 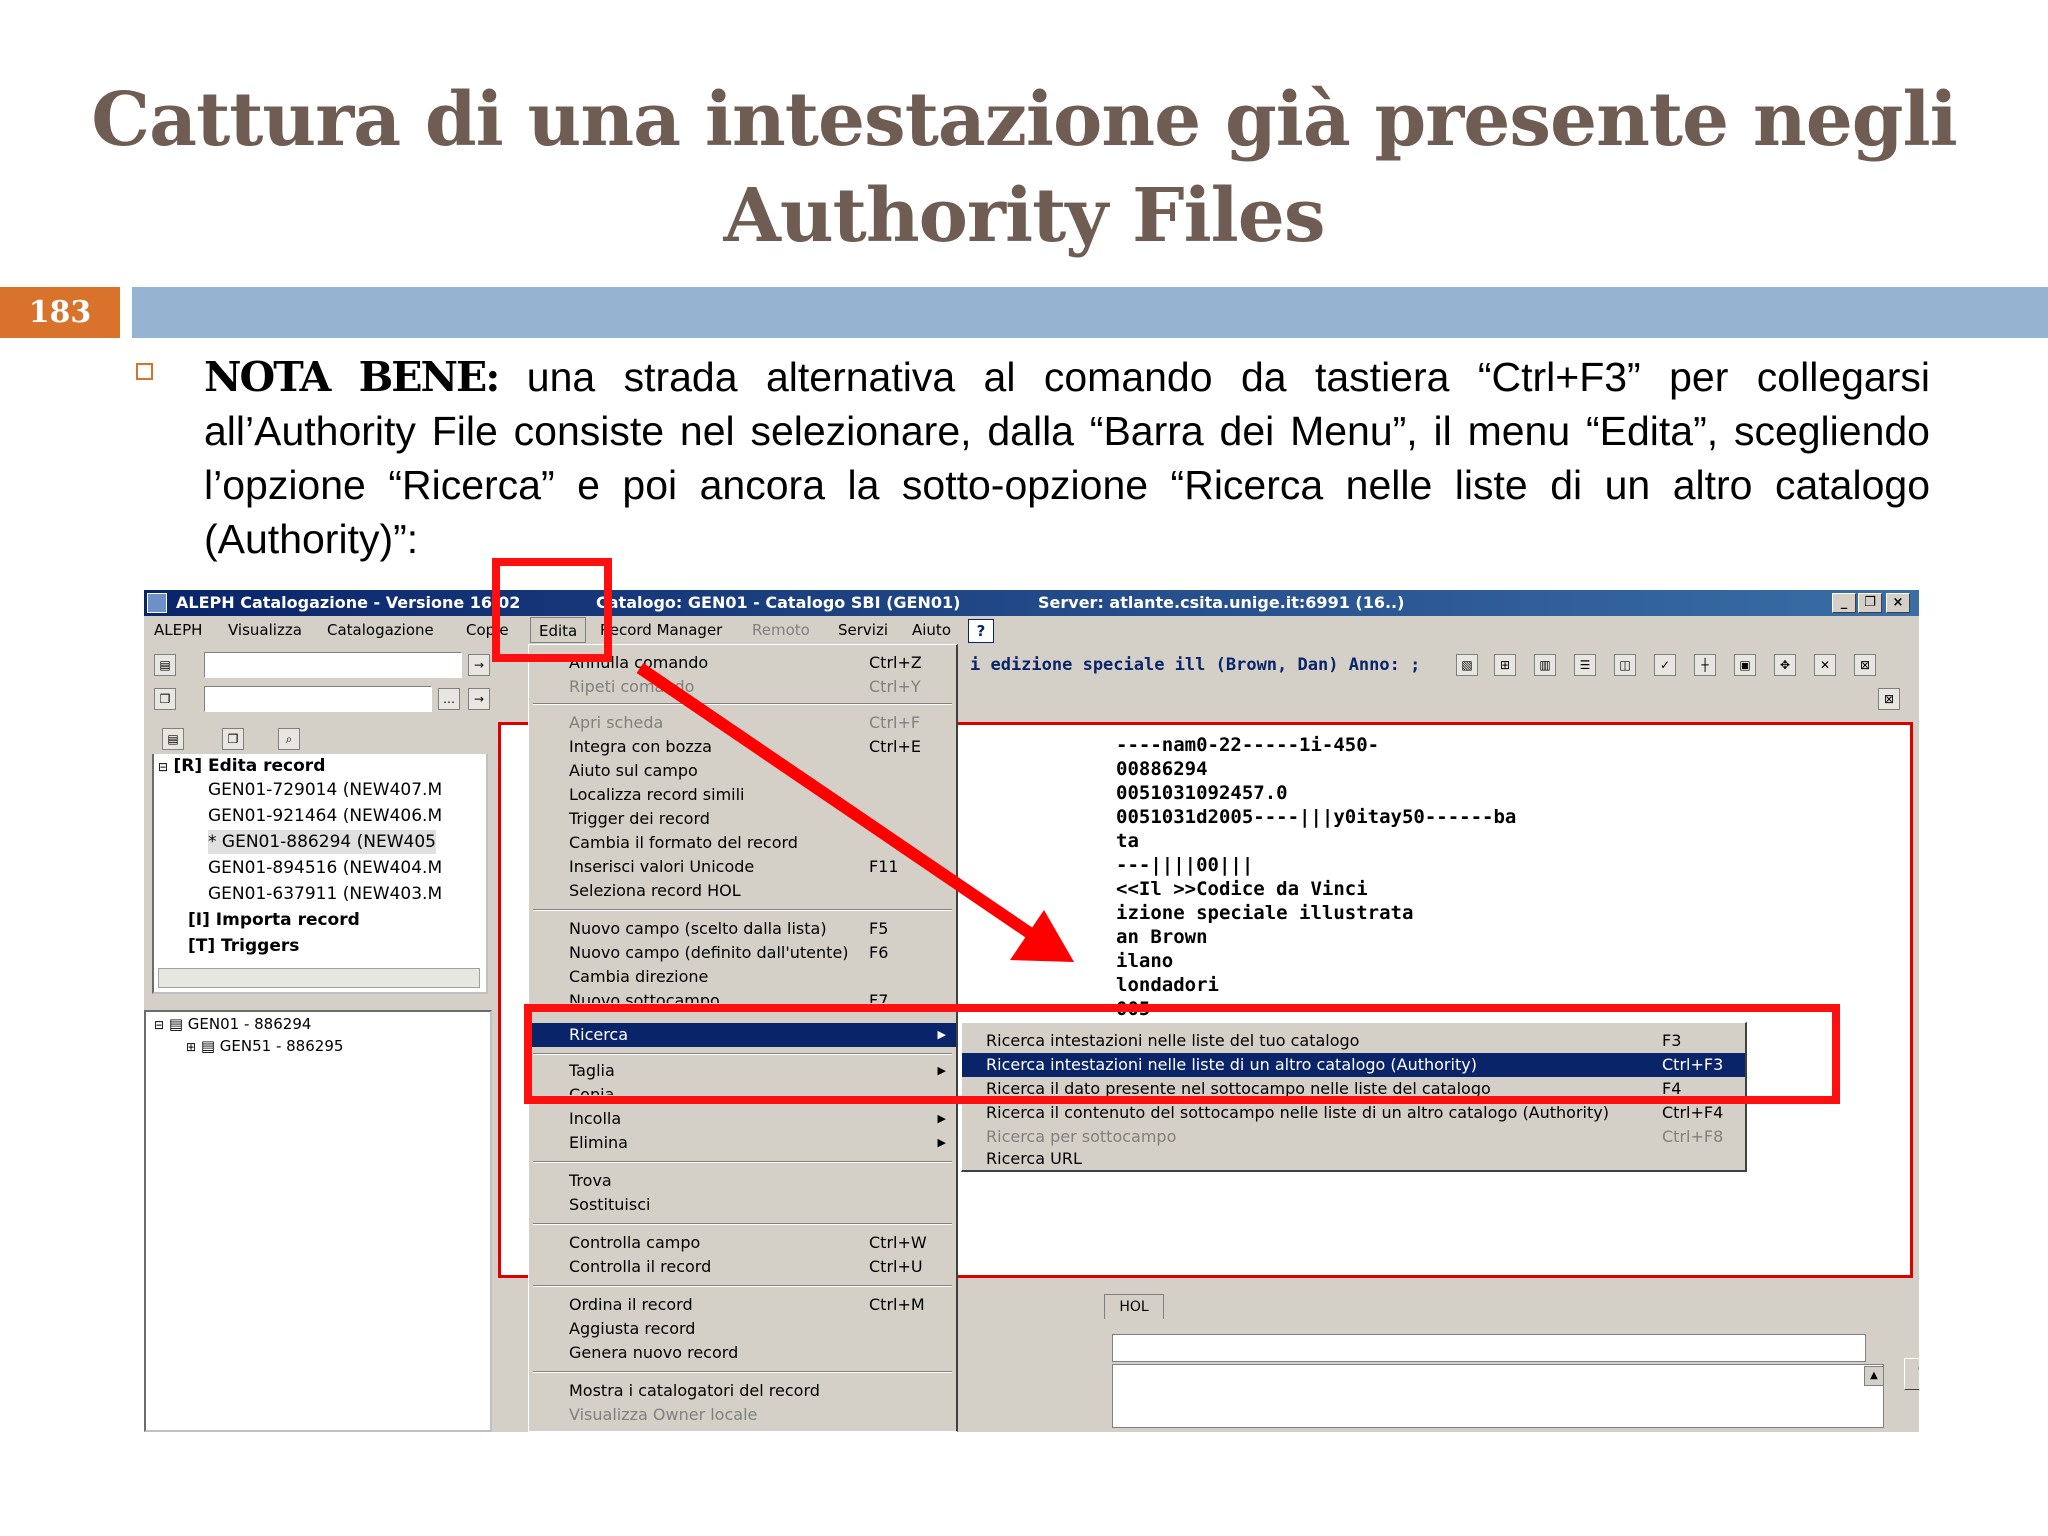 I want to click on annotation-arrow, so click(x=855, y=812).